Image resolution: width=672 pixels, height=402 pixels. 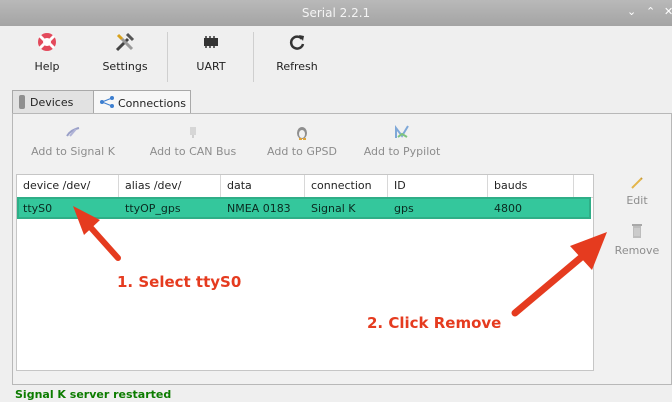 What do you see at coordinates (508, 208) in the screenshot?
I see `cell-bauds: 4800` at bounding box center [508, 208].